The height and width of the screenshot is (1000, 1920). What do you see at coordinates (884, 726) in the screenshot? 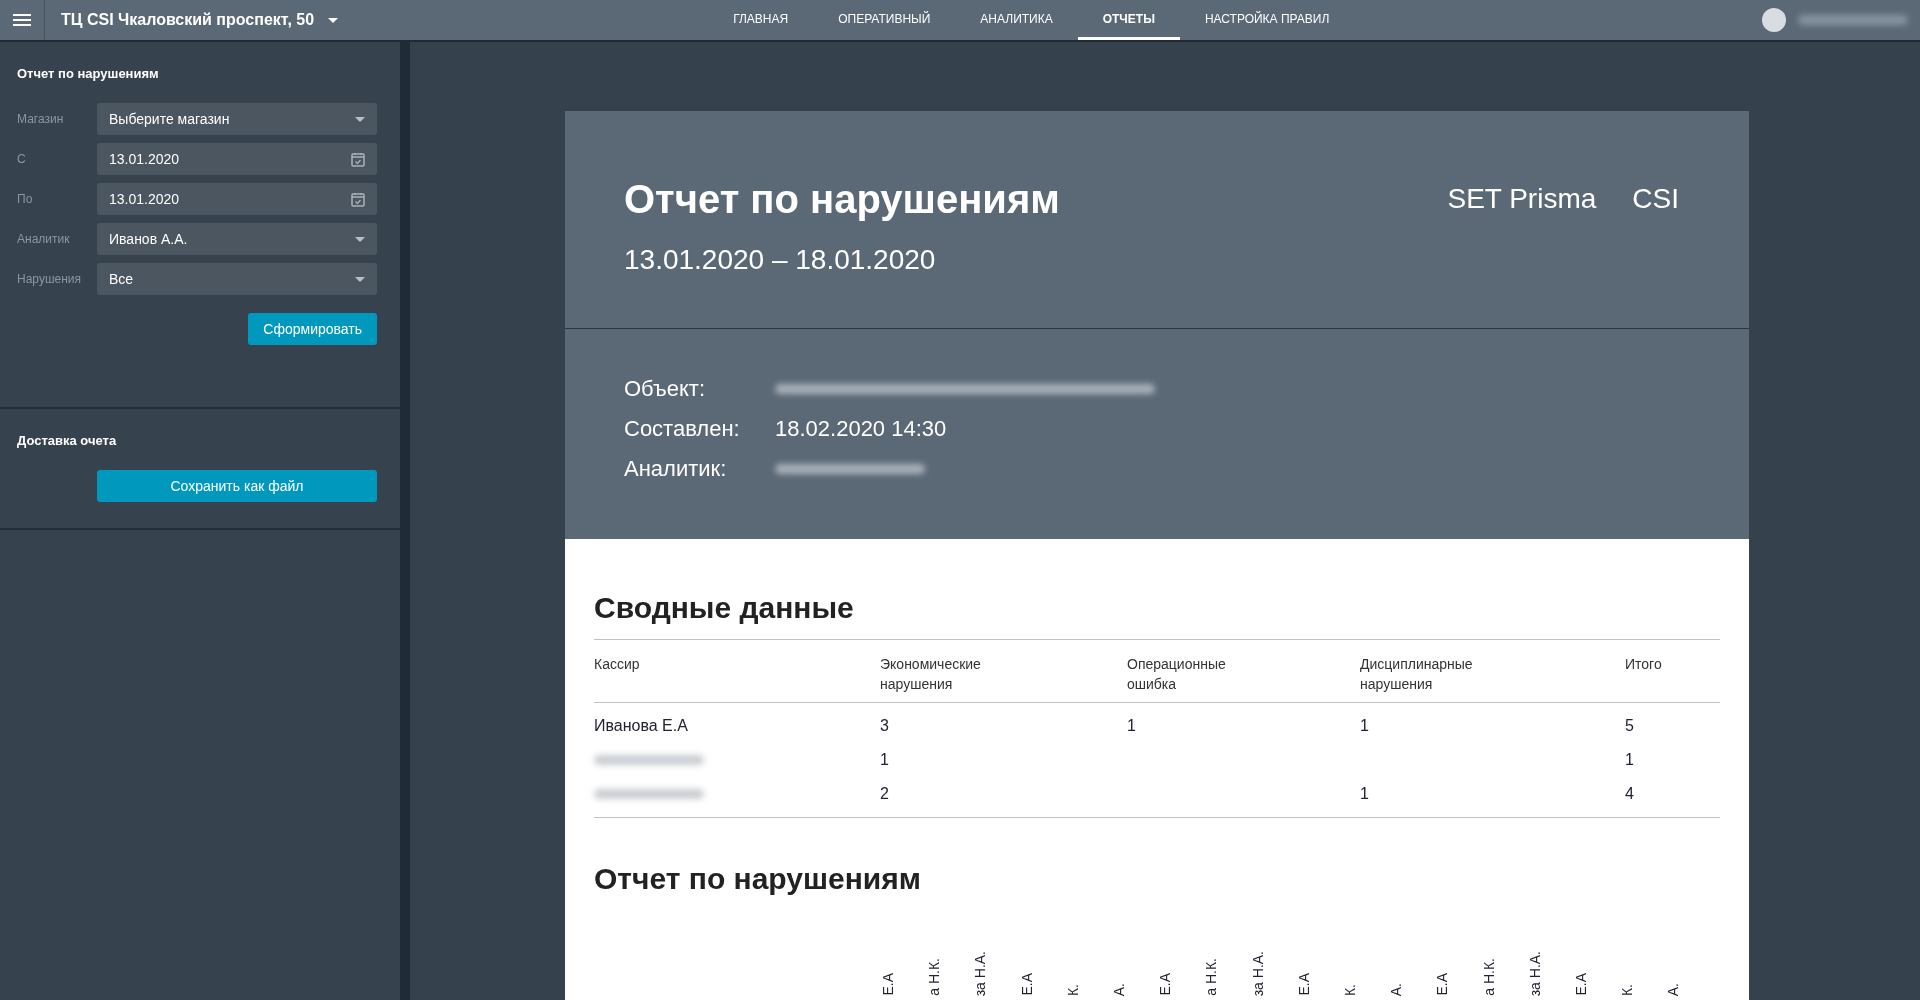
I see `table-cell: 3` at bounding box center [884, 726].